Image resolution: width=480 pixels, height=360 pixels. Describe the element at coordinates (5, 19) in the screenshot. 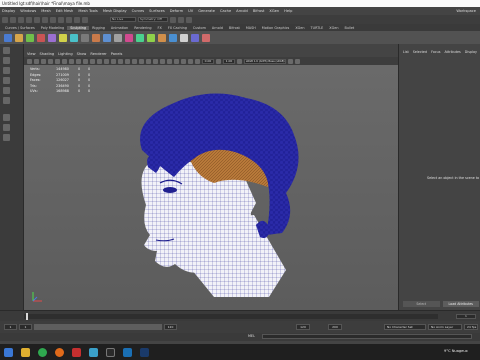

I see `new-scene-icon` at that location.